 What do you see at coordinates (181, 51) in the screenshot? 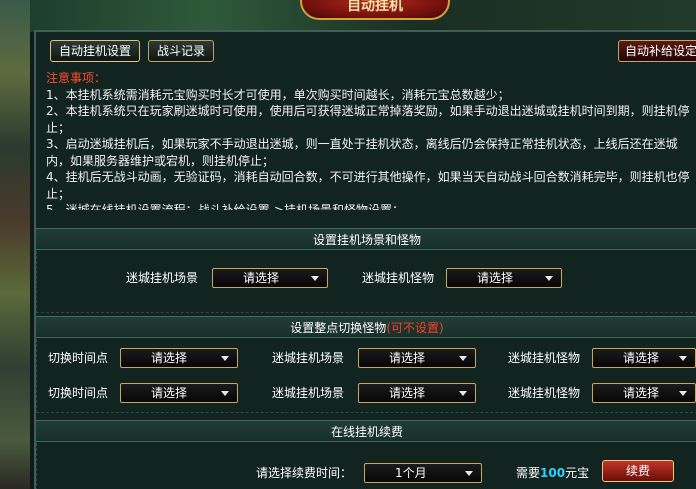
I see `tab-battle-log: 战斗记录` at bounding box center [181, 51].